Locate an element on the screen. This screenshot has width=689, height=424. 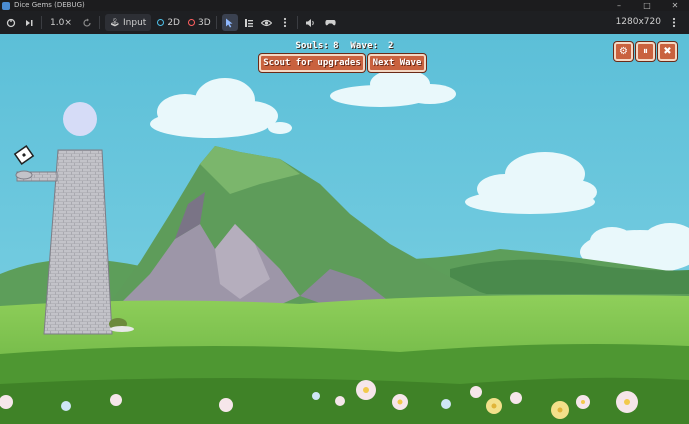
speaker-icon is located at coordinates (311, 22).